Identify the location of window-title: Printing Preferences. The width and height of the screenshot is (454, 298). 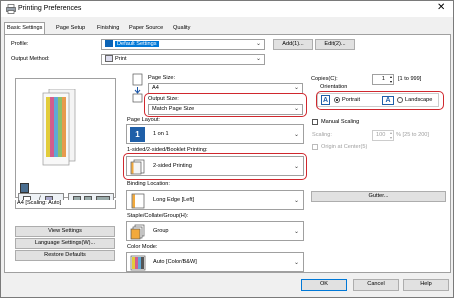
(50, 8).